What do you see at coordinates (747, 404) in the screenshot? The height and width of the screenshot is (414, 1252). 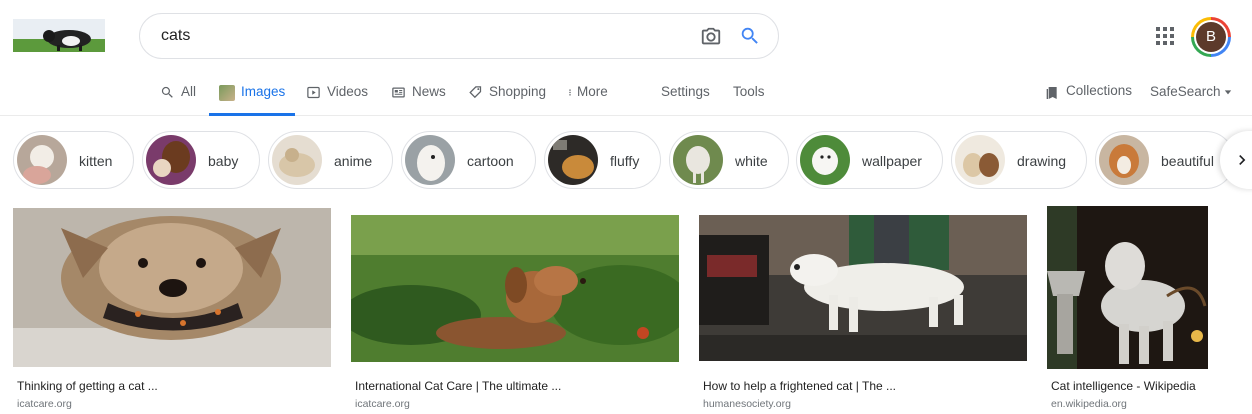 I see `result-source: humanesociety.org` at bounding box center [747, 404].